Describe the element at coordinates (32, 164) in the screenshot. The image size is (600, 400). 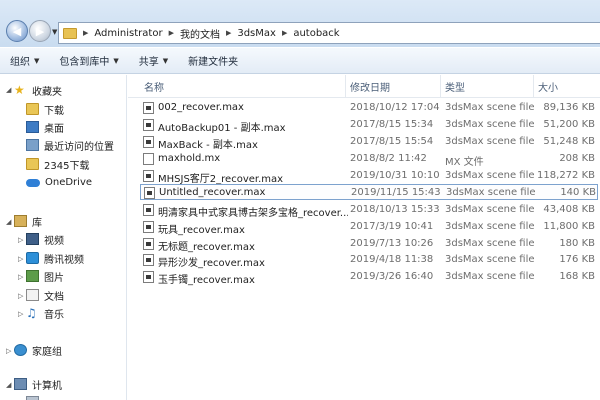
I see `folder-icon` at that location.